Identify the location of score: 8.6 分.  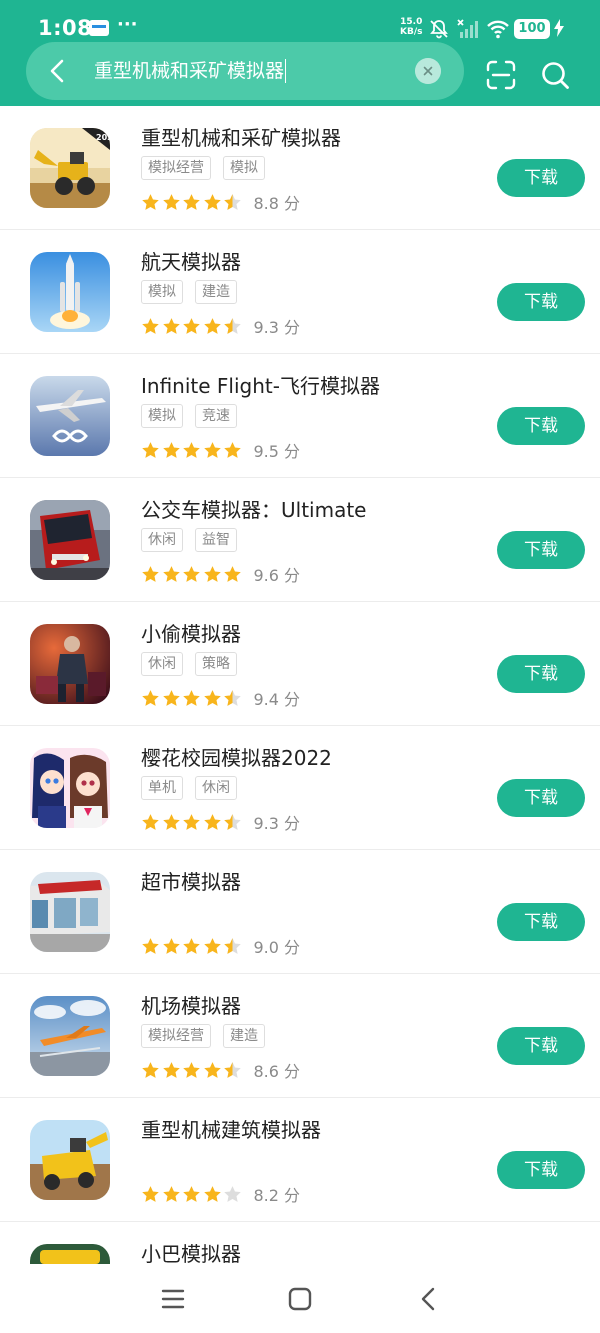
(277, 1071).